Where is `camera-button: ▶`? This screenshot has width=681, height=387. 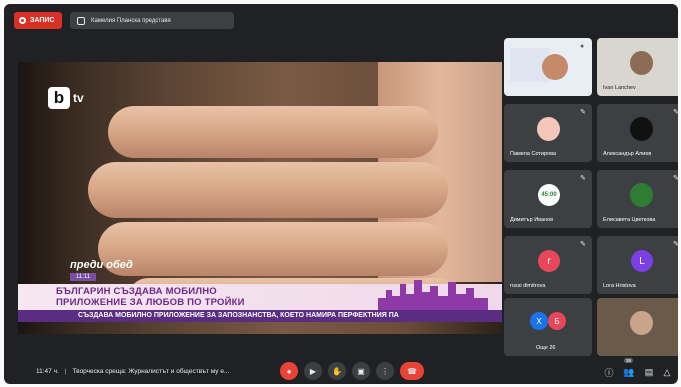
camera-button: ▶ is located at coordinates (313, 371).